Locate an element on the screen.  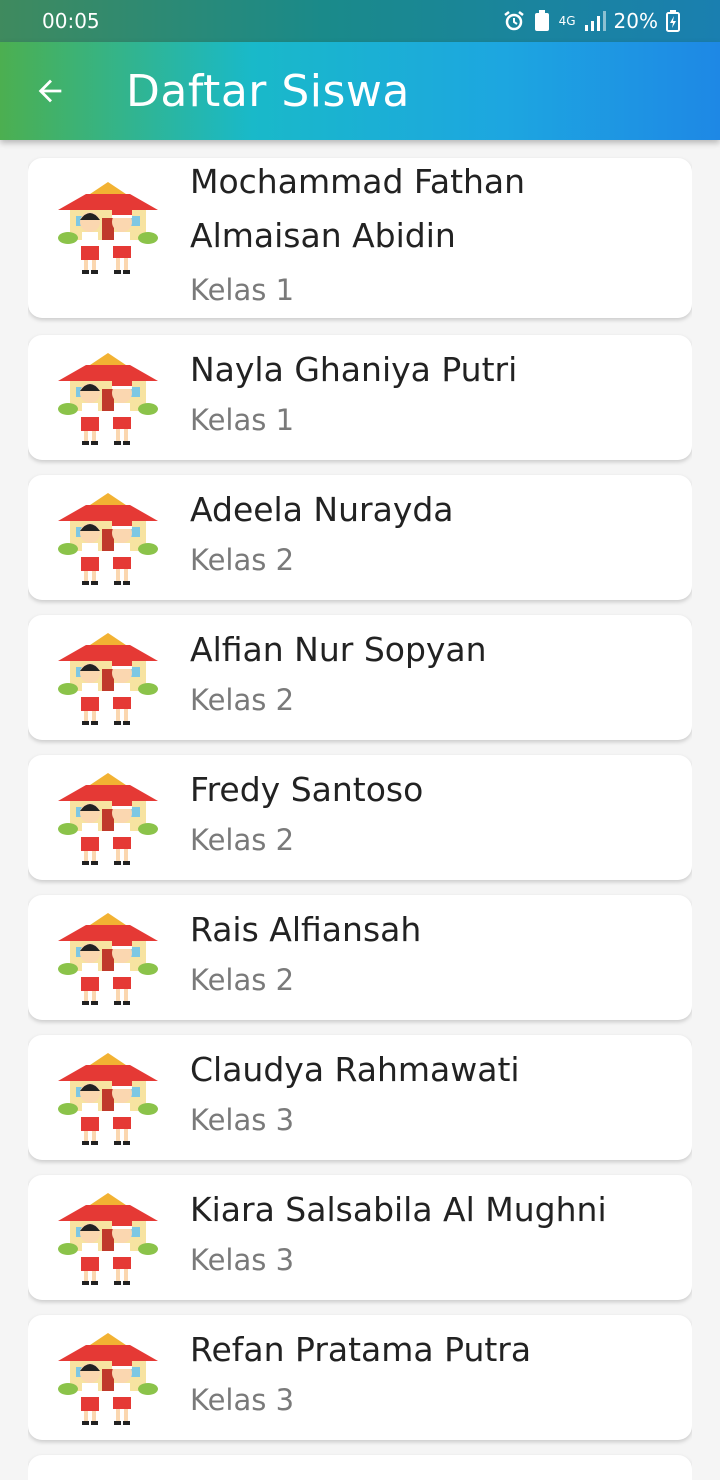
arrow-back-icon is located at coordinates (50, 91).